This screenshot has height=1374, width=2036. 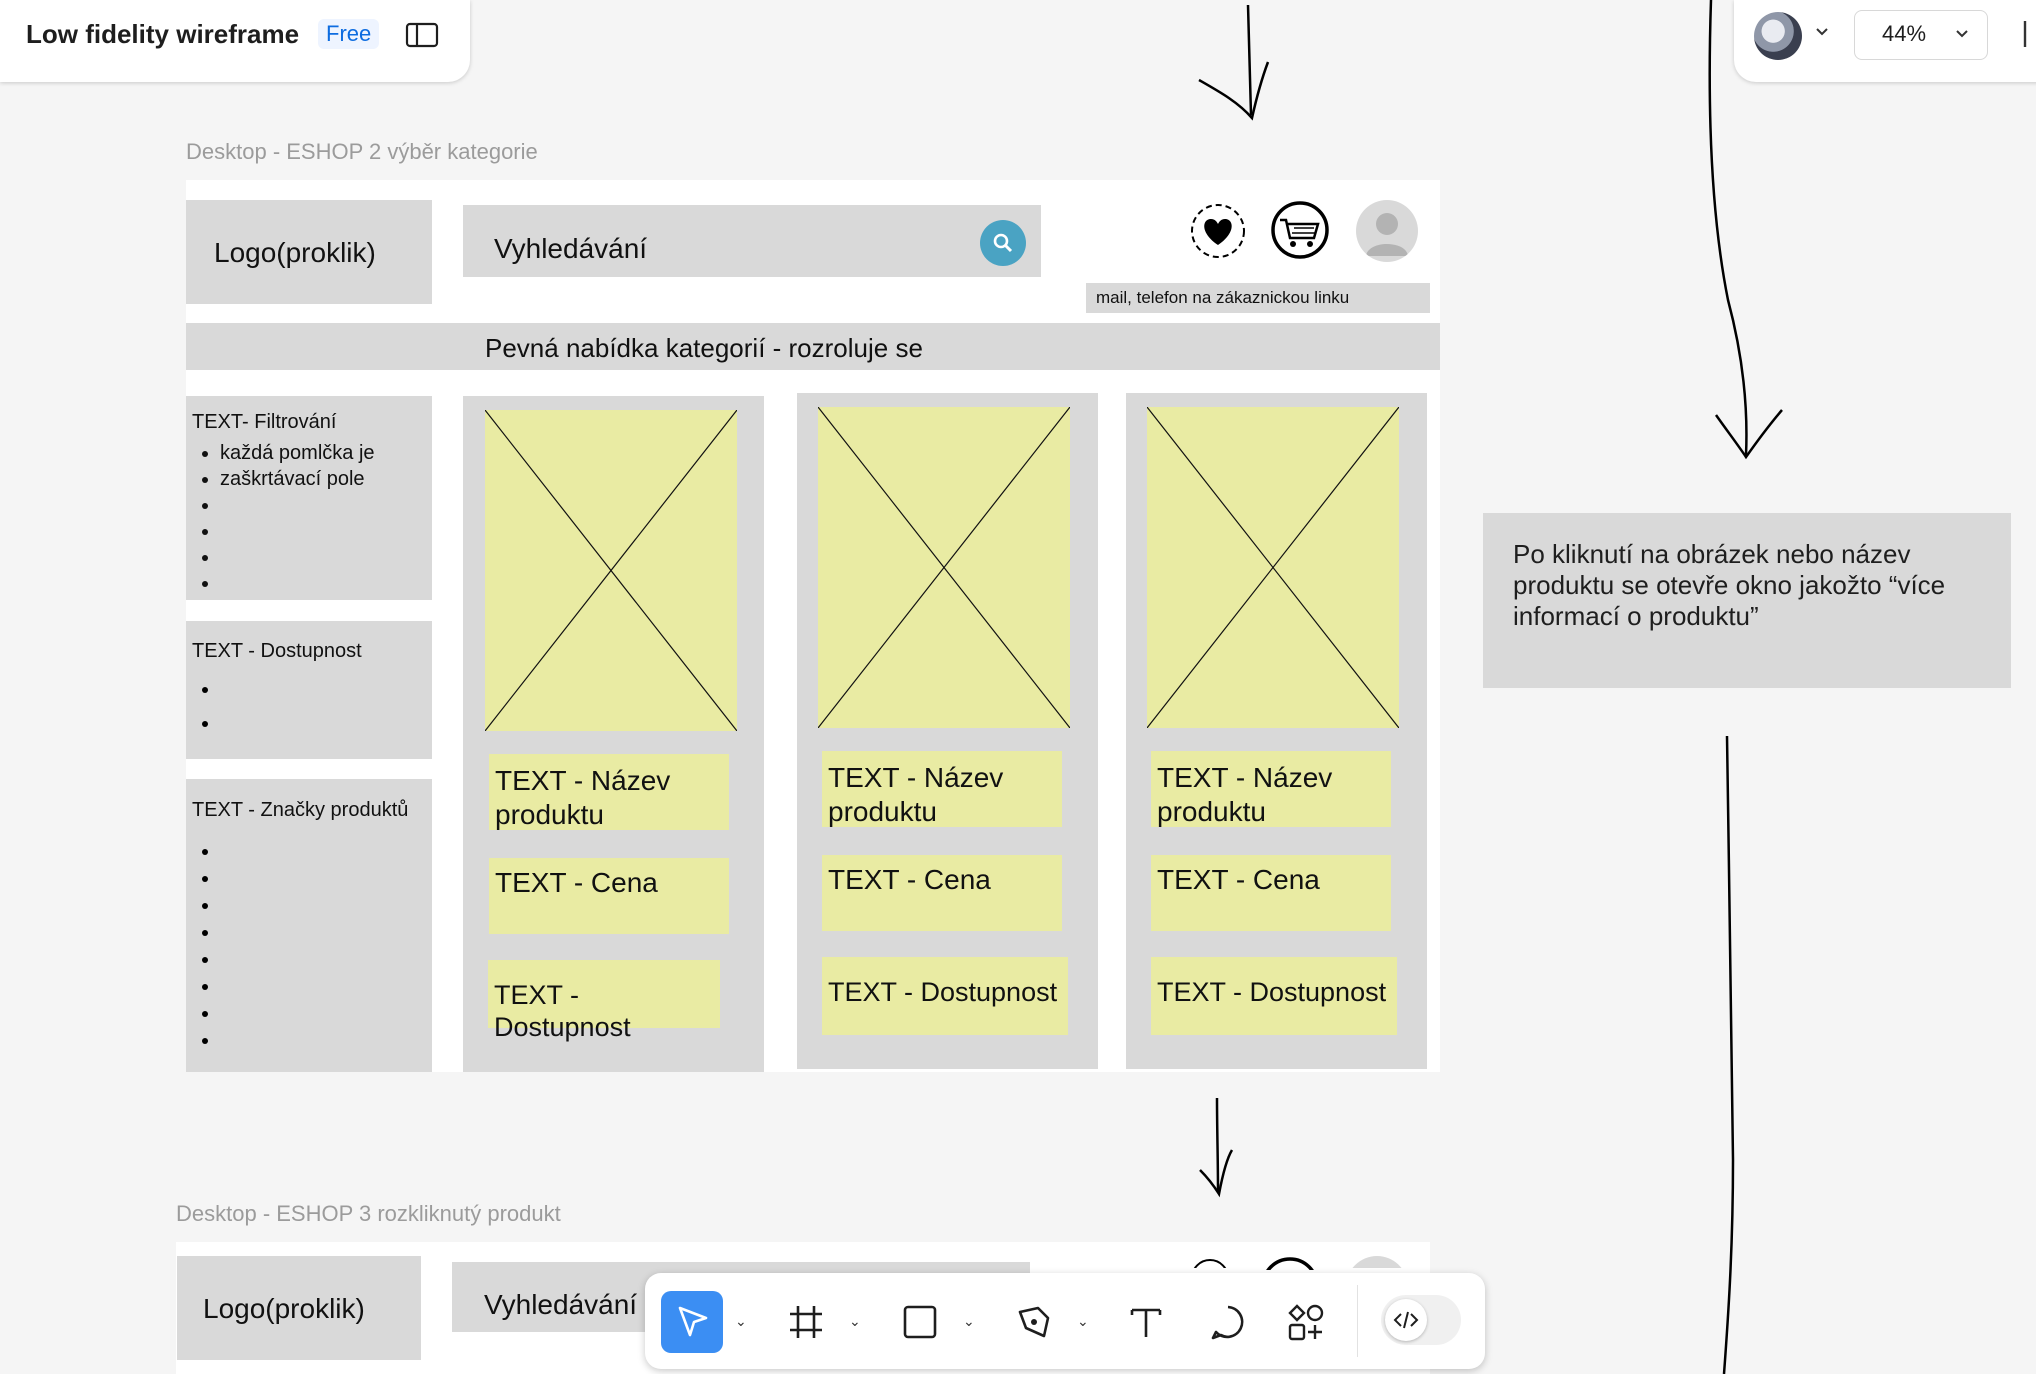 I want to click on list-item: každá pomlčka je, so click(x=335, y=453).